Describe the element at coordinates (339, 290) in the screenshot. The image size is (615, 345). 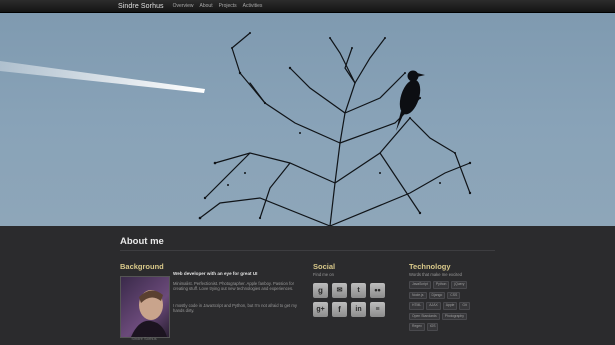
I see `gmail-icon: ✉` at that location.